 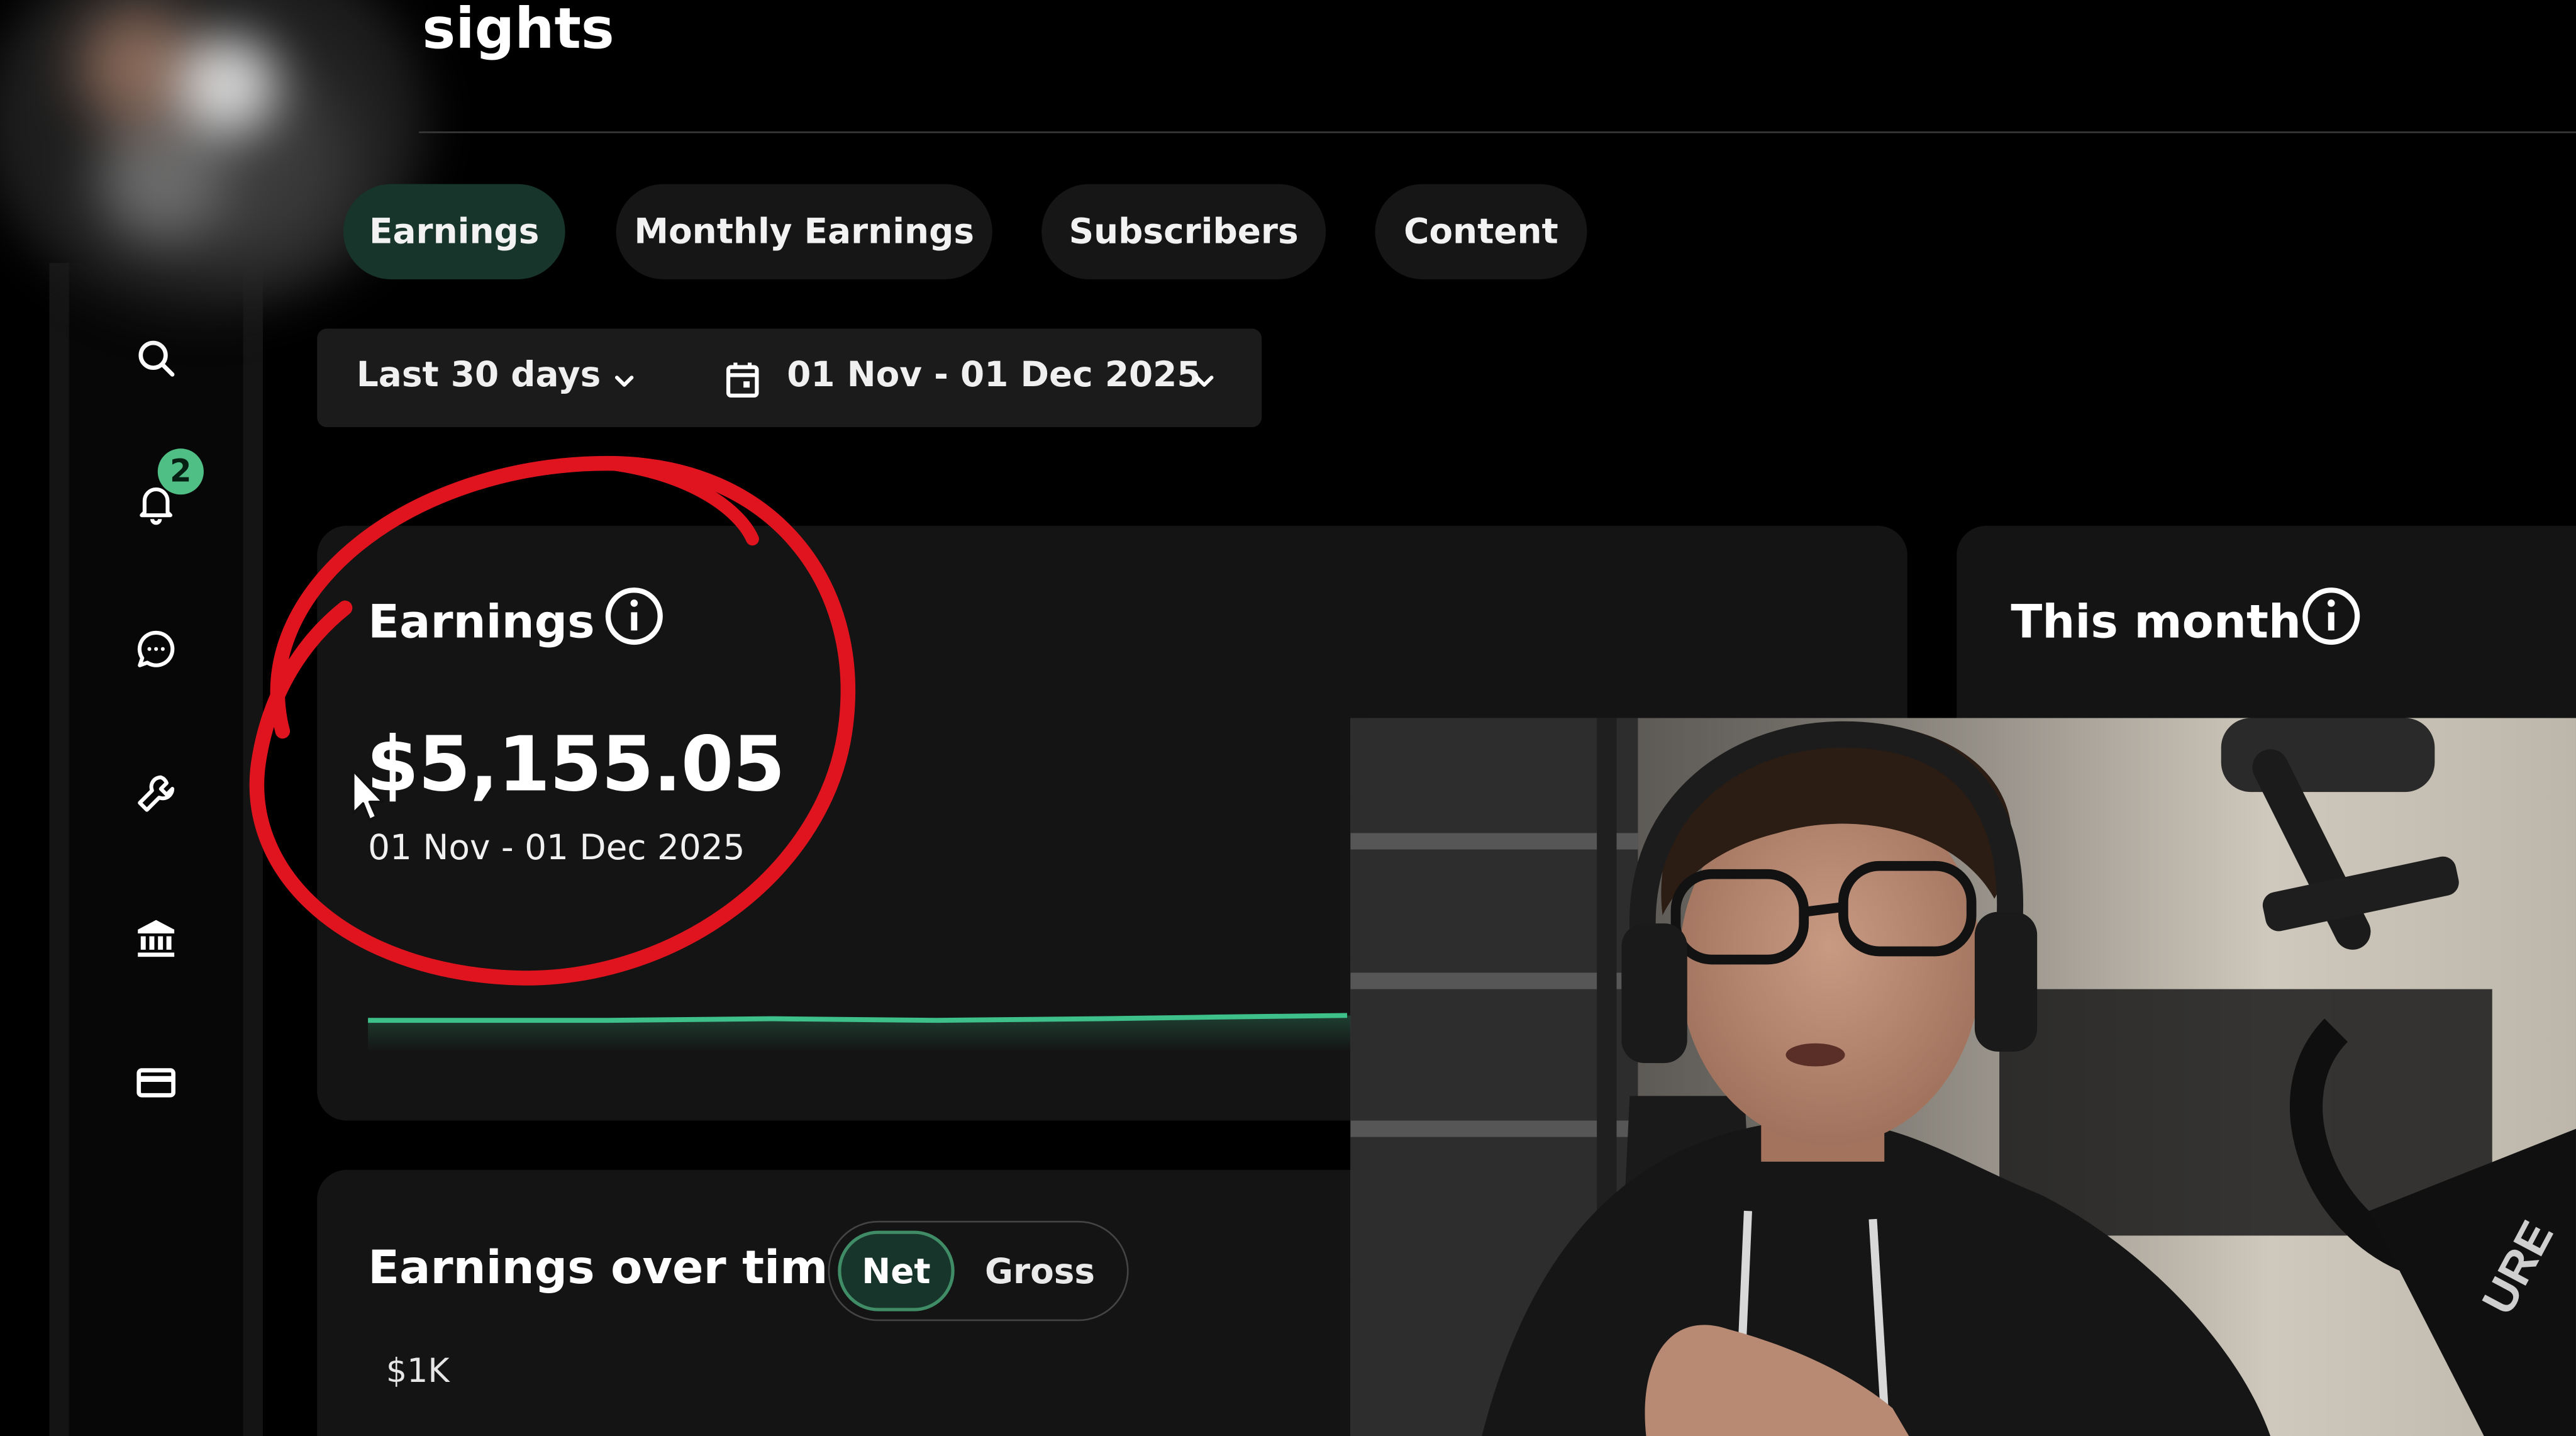 I want to click on messages-button, so click(x=156, y=649).